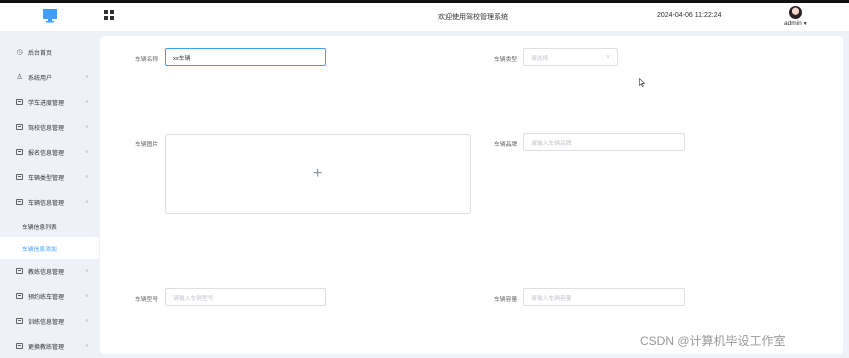 This screenshot has width=849, height=358. Describe the element at coordinates (40, 78) in the screenshot. I see `sidebar-item-label: 系统用户` at that location.